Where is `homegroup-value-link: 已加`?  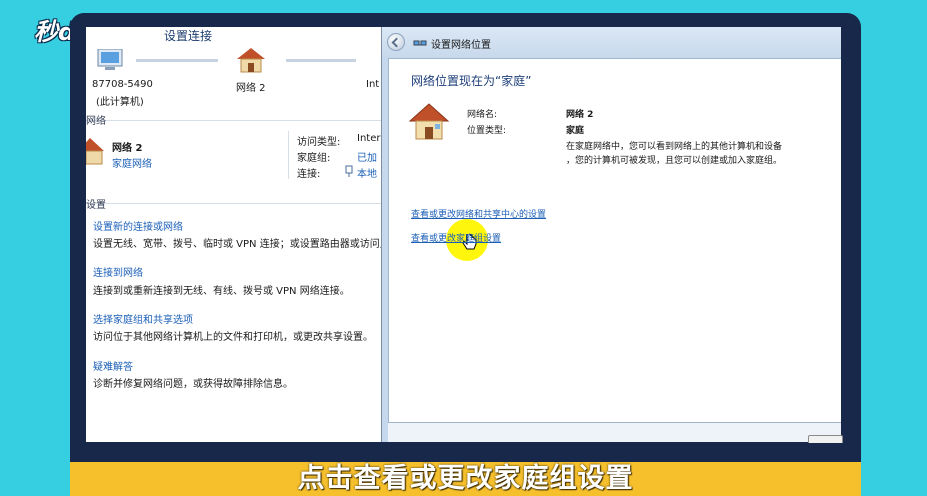 homegroup-value-link: 已加 is located at coordinates (367, 156).